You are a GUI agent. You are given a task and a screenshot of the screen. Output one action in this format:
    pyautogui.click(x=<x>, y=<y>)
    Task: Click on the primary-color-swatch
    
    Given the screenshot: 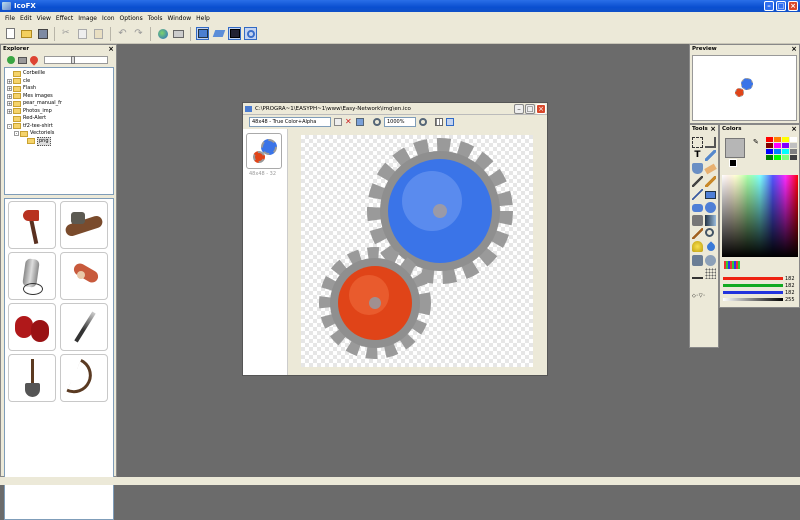 What is the action you would take?
    pyautogui.click(x=735, y=148)
    